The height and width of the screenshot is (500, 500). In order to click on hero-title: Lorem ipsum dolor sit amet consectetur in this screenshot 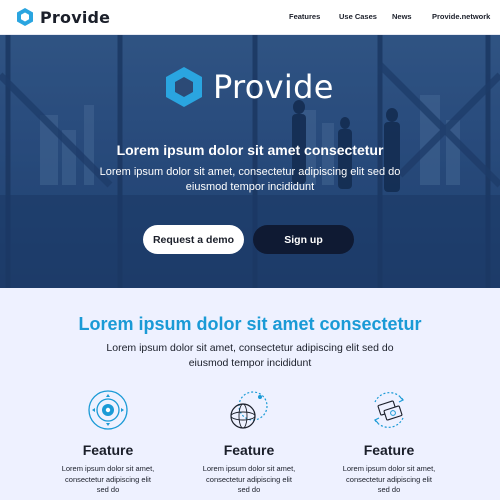, I will do `click(250, 150)`.